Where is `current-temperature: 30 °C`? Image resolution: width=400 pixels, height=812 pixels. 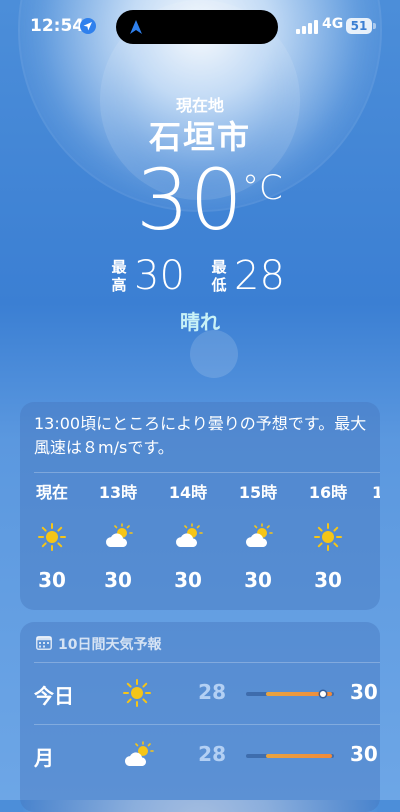
current-temperature: 30 °C is located at coordinates (220, 200).